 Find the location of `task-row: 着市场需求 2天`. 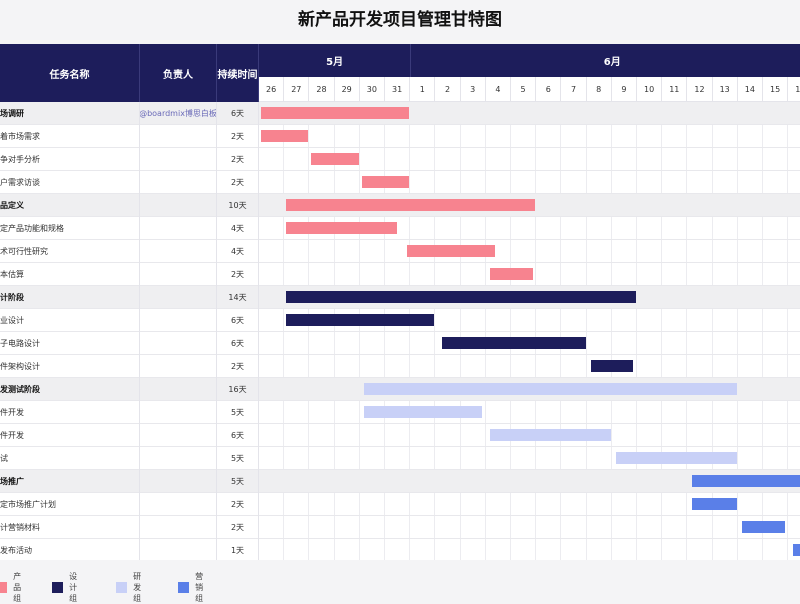

task-row: 着市场需求 2天 is located at coordinates (400, 136).